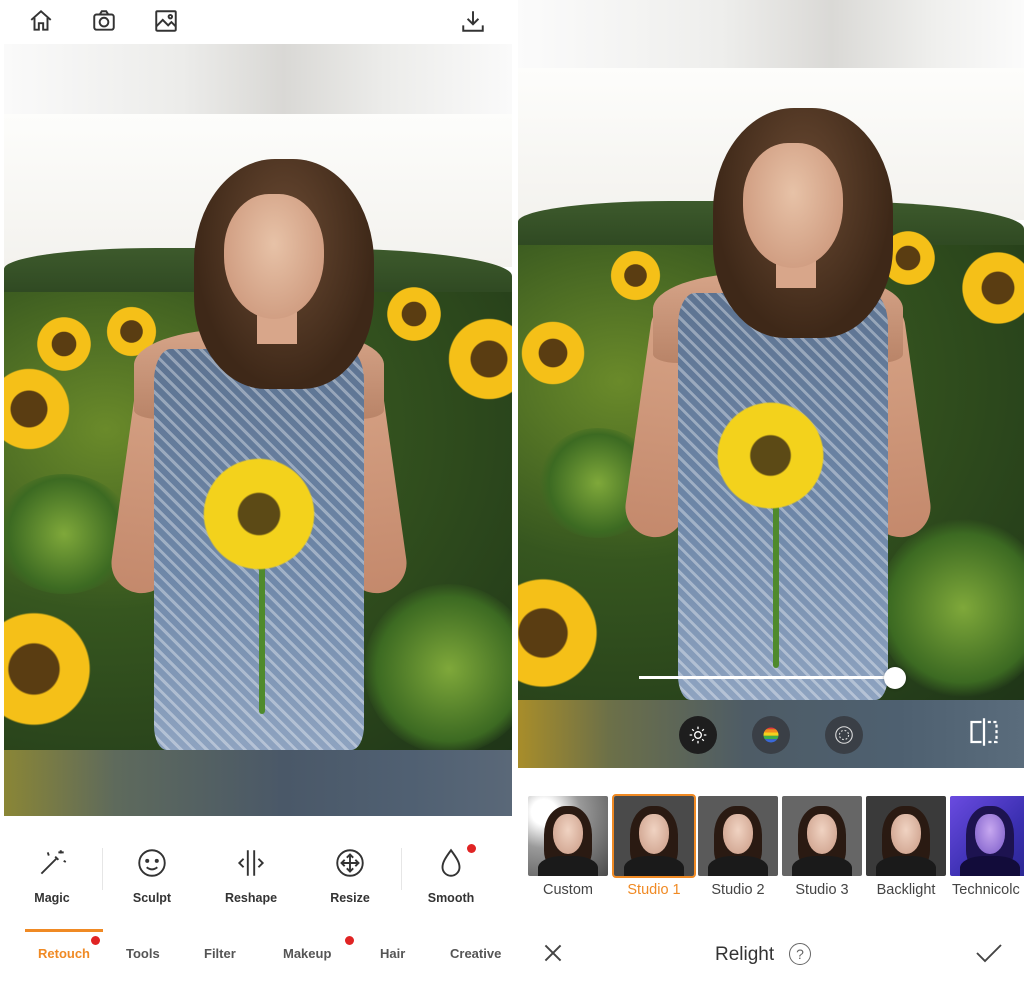 This screenshot has width=1024, height=983. What do you see at coordinates (52, 863) in the screenshot?
I see `magic-wand-icon` at bounding box center [52, 863].